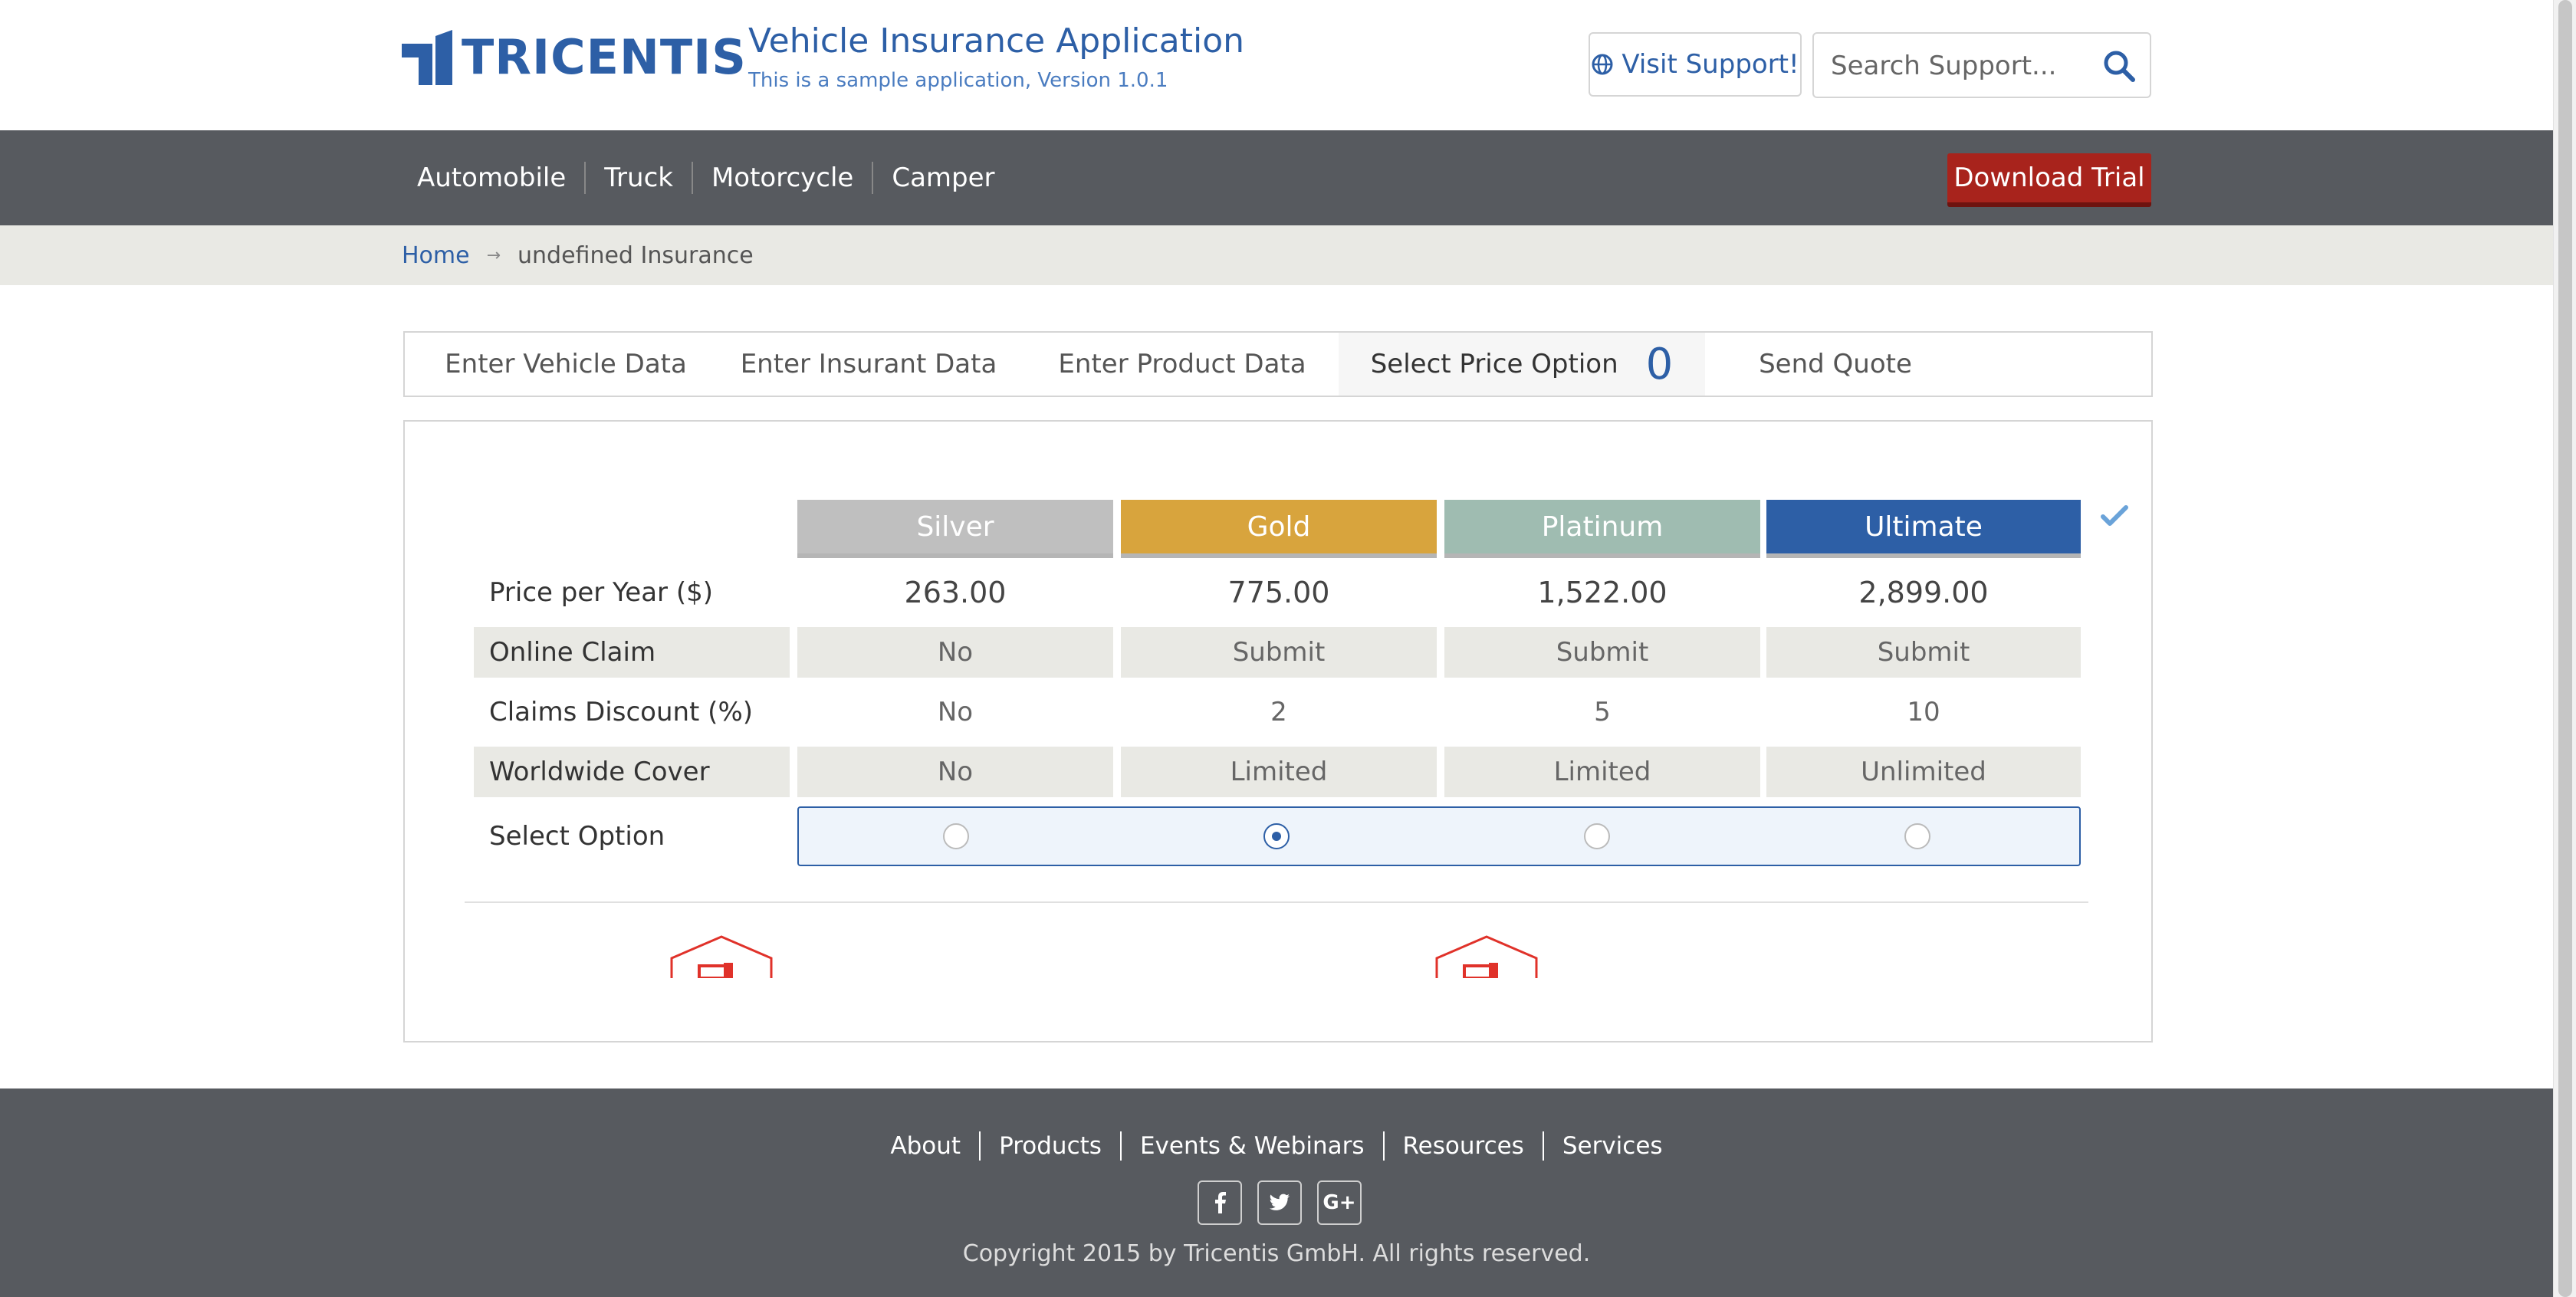  What do you see at coordinates (955, 772) in the screenshot?
I see `worldwide-cover-silver: No` at bounding box center [955, 772].